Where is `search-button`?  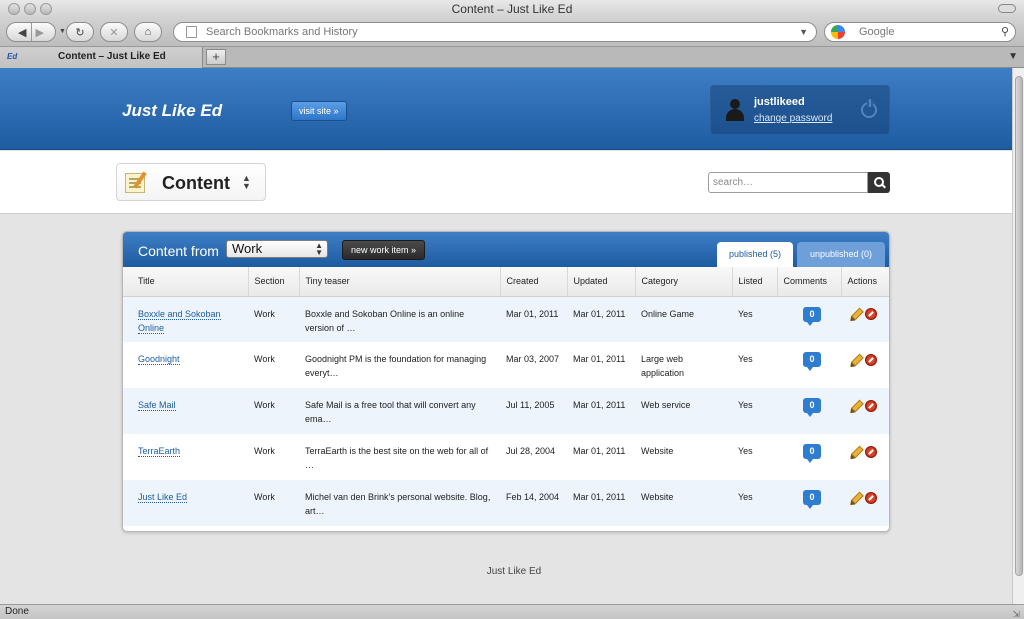 search-button is located at coordinates (879, 182).